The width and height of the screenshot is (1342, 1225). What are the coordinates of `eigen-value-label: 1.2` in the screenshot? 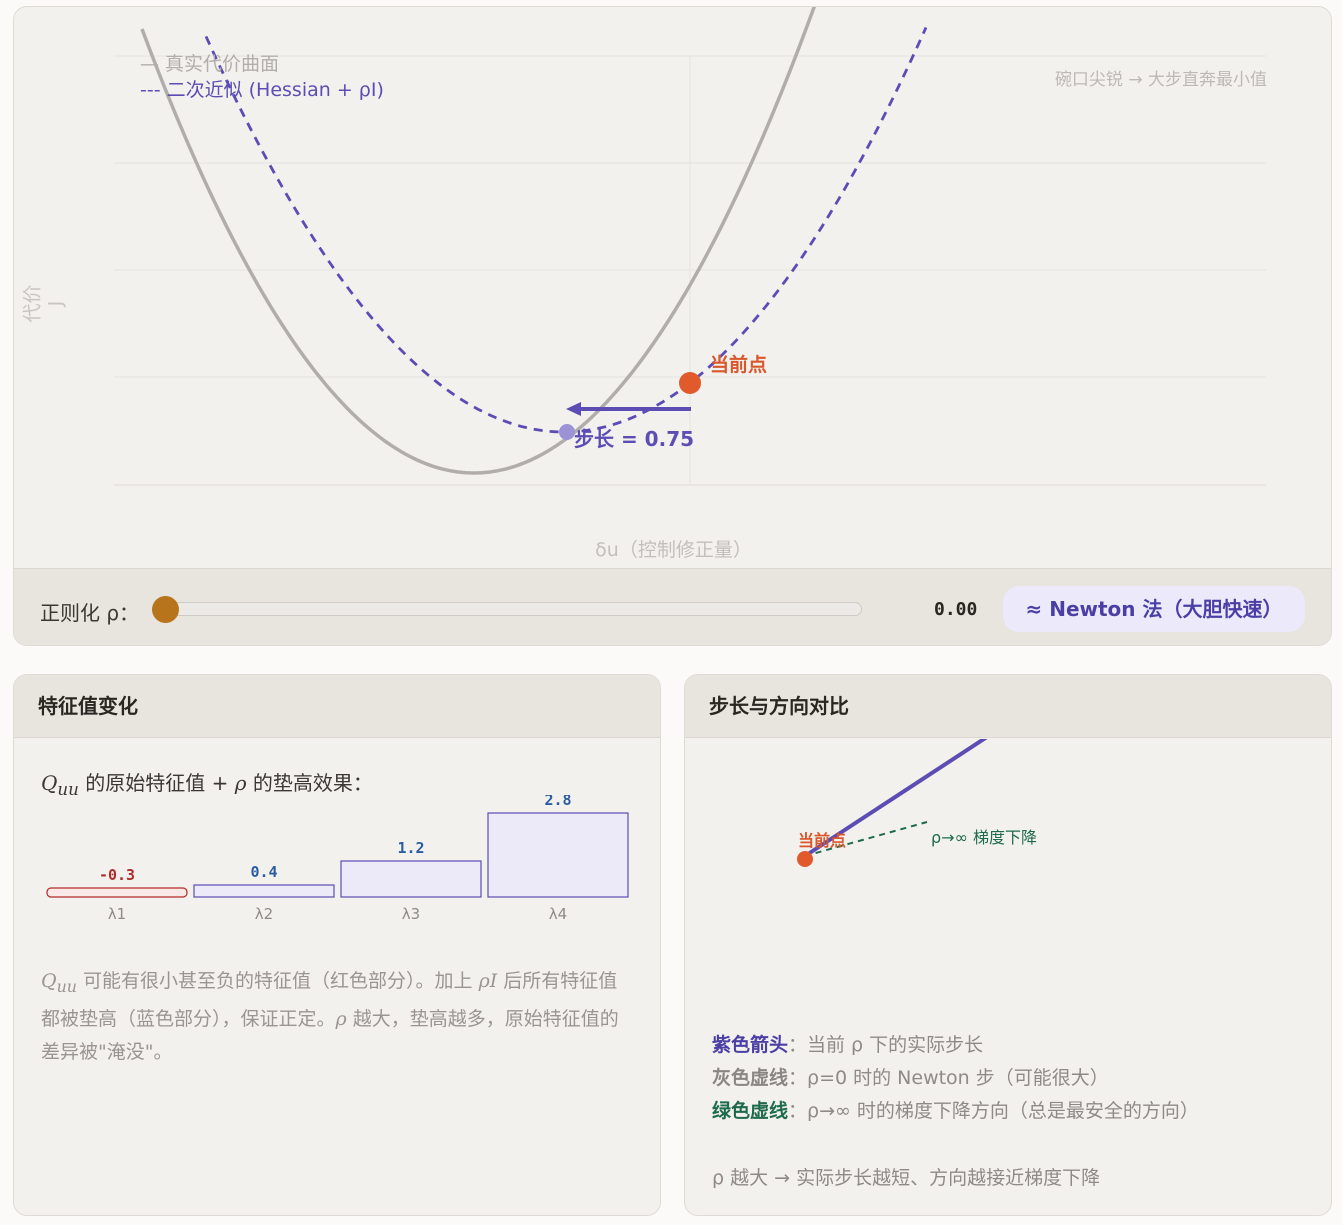 It's located at (410, 848).